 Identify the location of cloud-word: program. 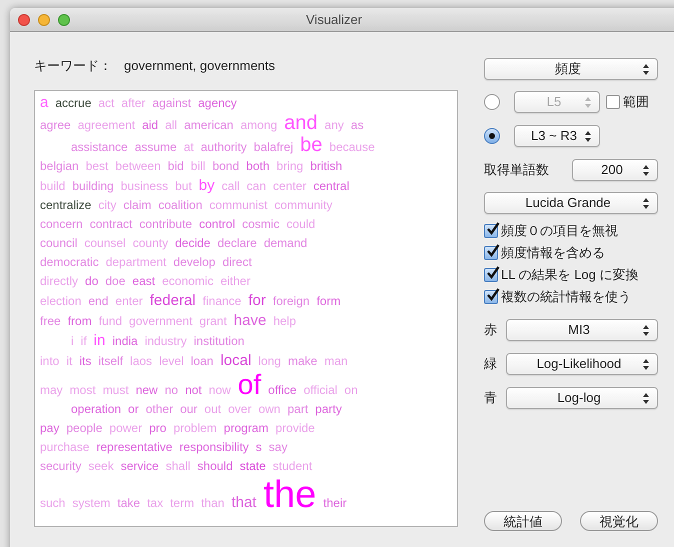
(246, 428).